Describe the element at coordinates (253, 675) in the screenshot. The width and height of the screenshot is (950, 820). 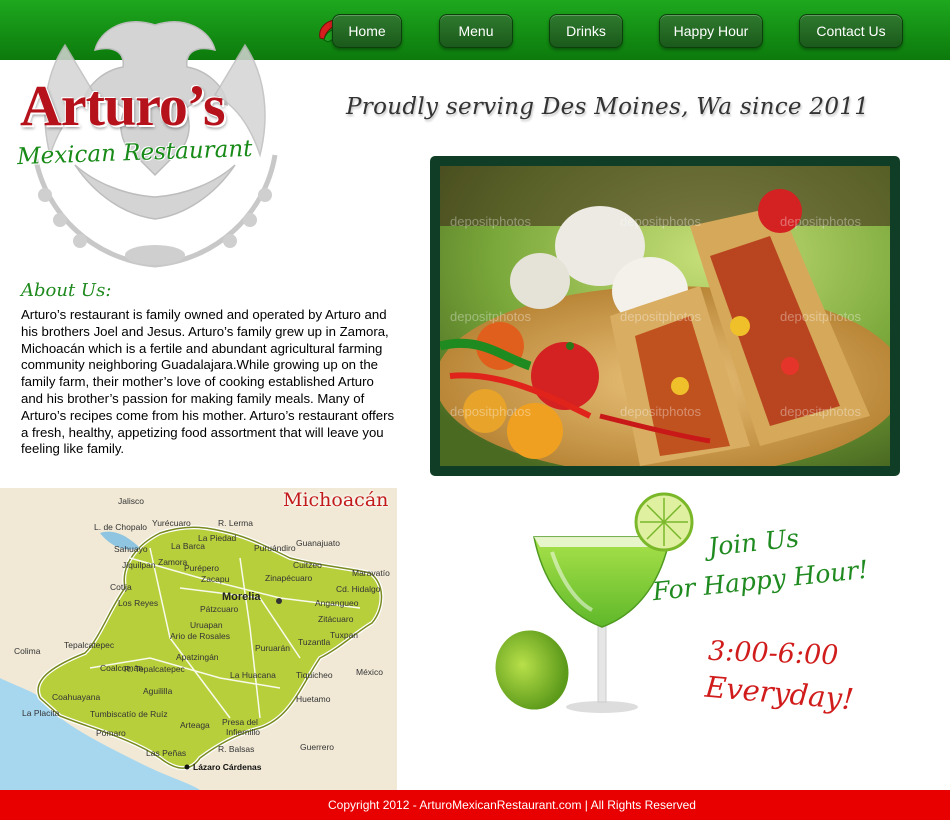
I see `svg-text: La Huacana` at that location.